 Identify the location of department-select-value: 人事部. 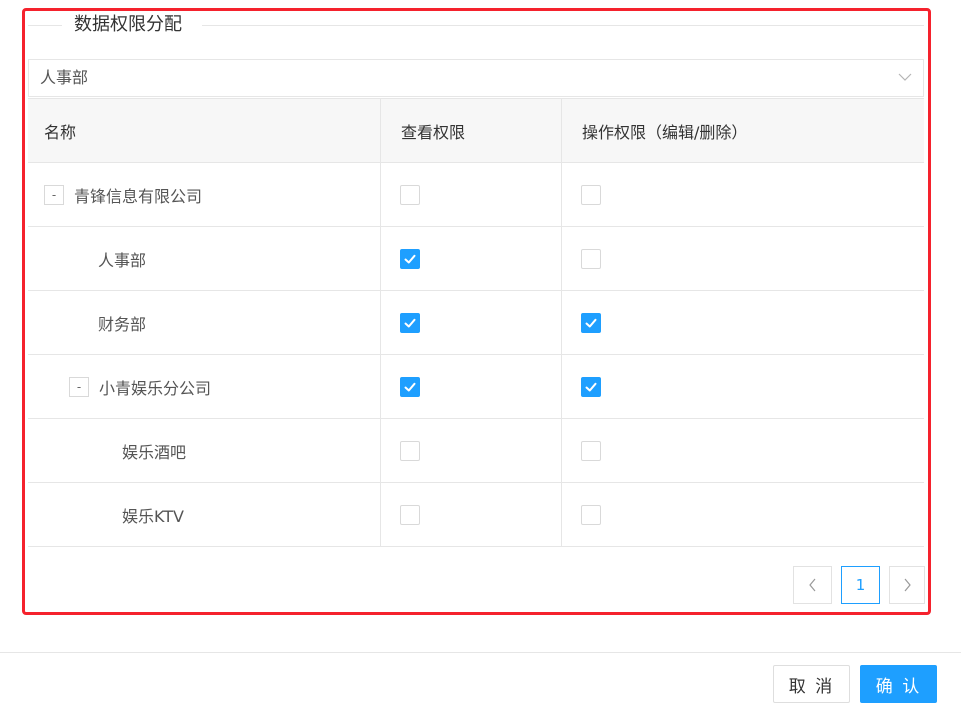
(64, 77).